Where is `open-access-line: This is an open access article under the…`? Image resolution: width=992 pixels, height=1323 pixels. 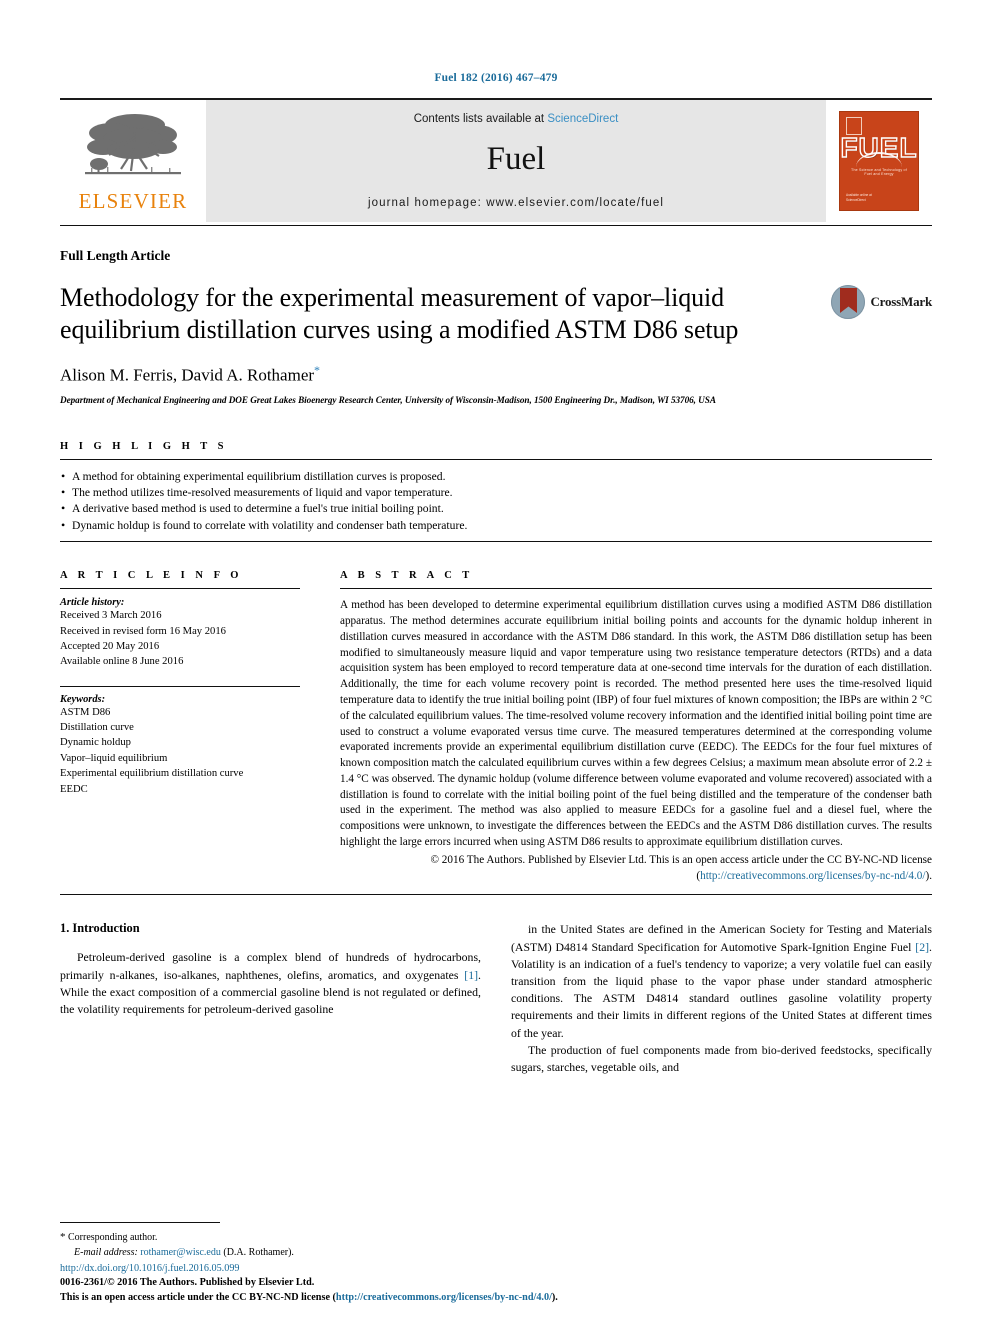
open-access-line: This is an open access article under the… is located at coordinates (496, 1298).